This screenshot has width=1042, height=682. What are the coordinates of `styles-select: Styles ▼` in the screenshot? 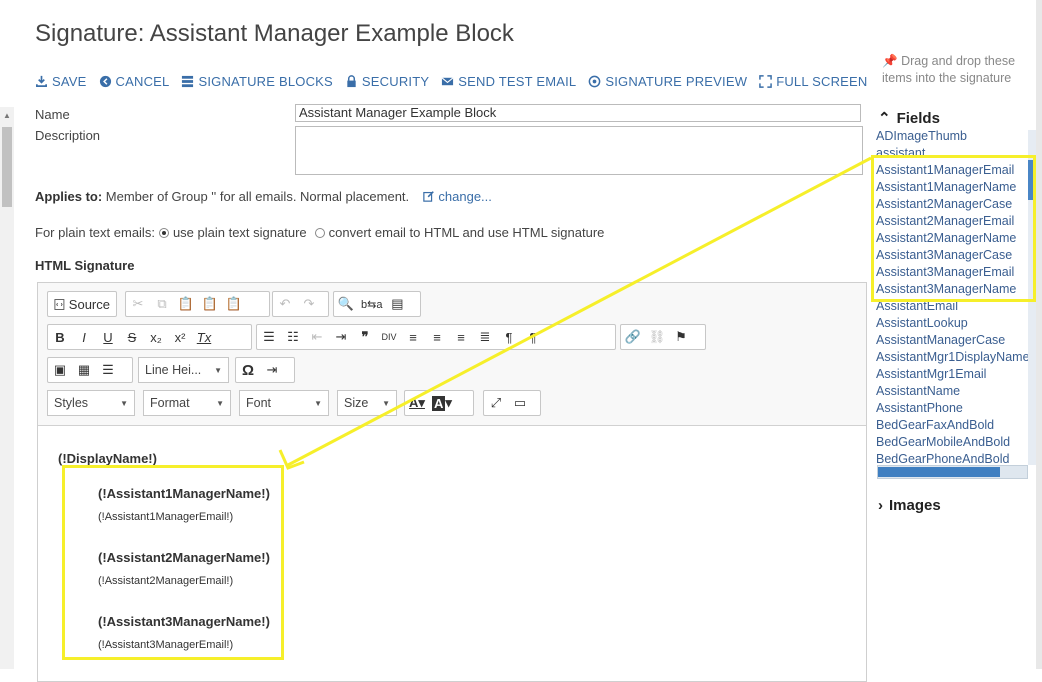 It's located at (91, 403).